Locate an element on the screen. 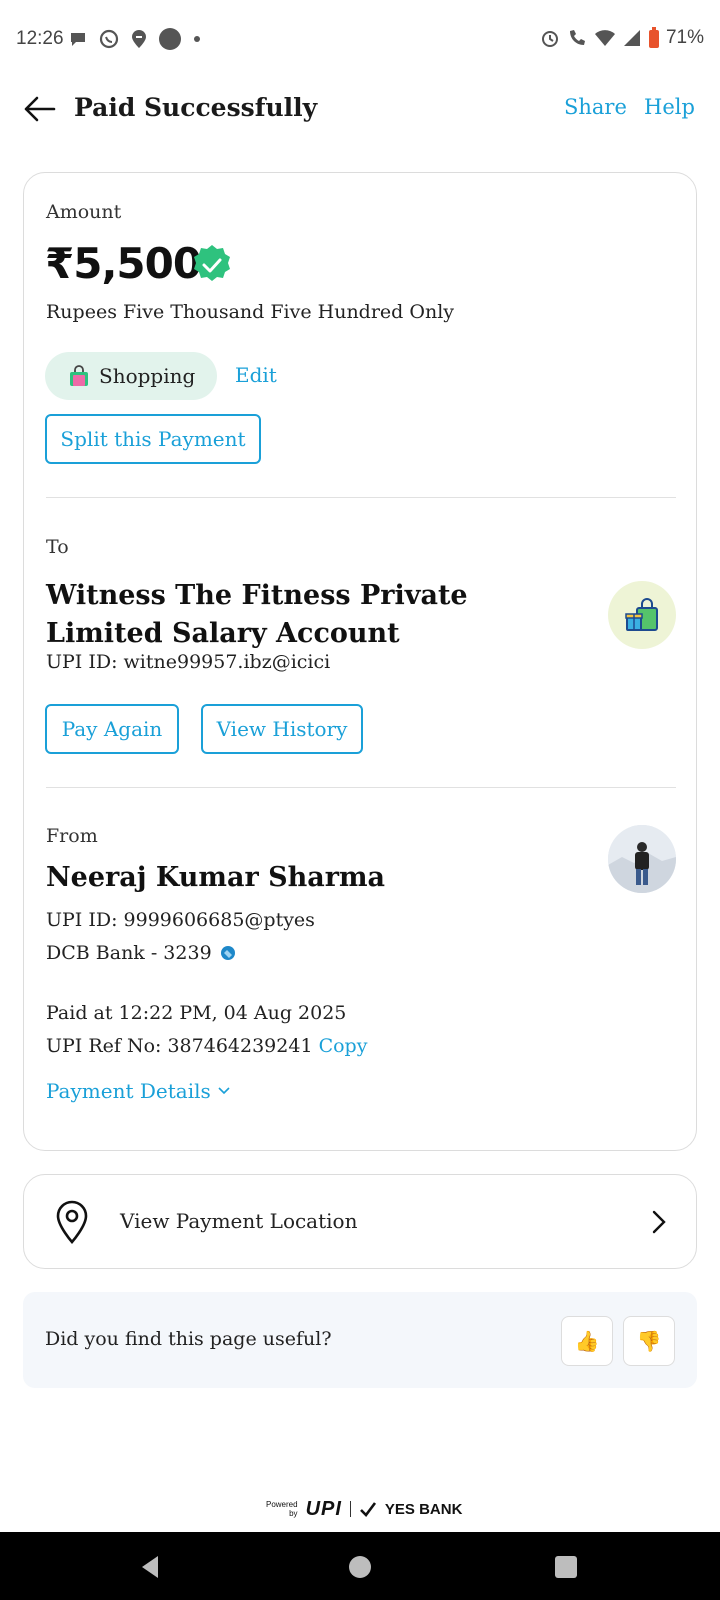 The height and width of the screenshot is (1600, 720). payer-avatar is located at coordinates (642, 859).